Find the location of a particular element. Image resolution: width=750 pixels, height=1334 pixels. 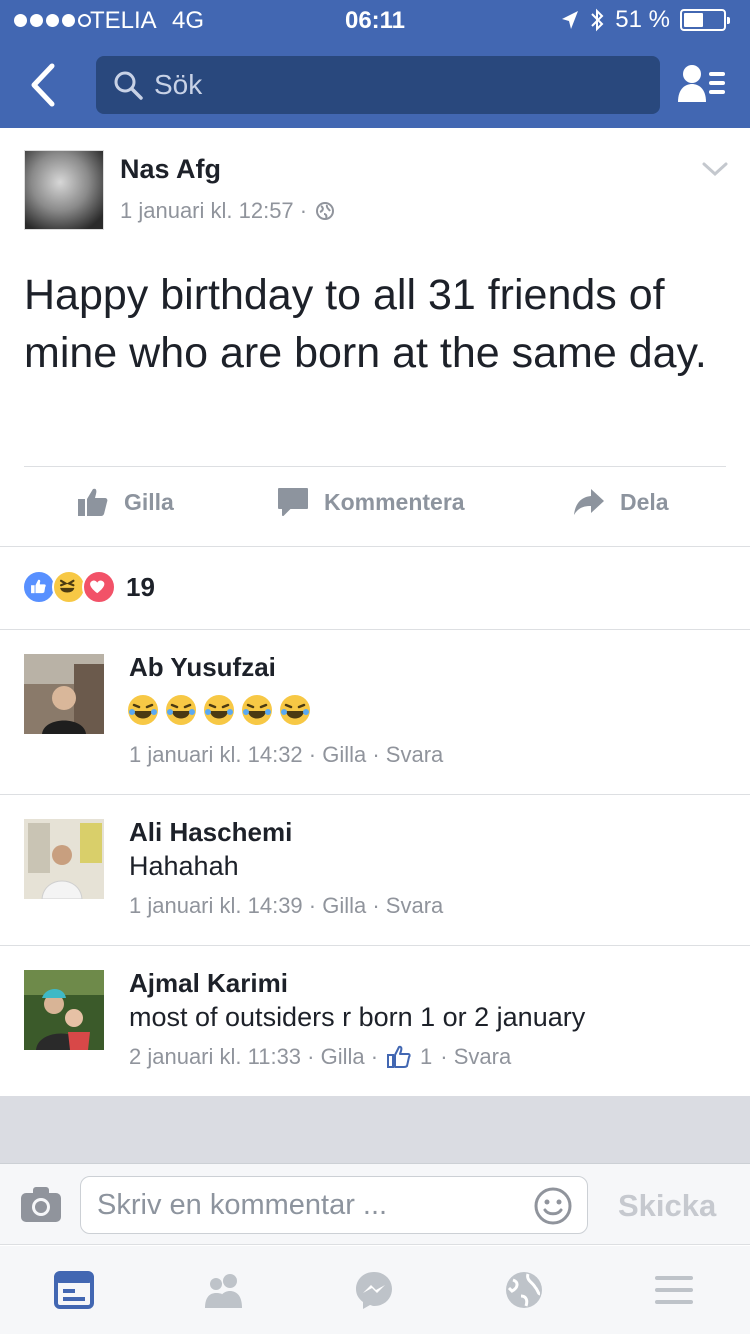

tab-bar is located at coordinates (375, 1290).